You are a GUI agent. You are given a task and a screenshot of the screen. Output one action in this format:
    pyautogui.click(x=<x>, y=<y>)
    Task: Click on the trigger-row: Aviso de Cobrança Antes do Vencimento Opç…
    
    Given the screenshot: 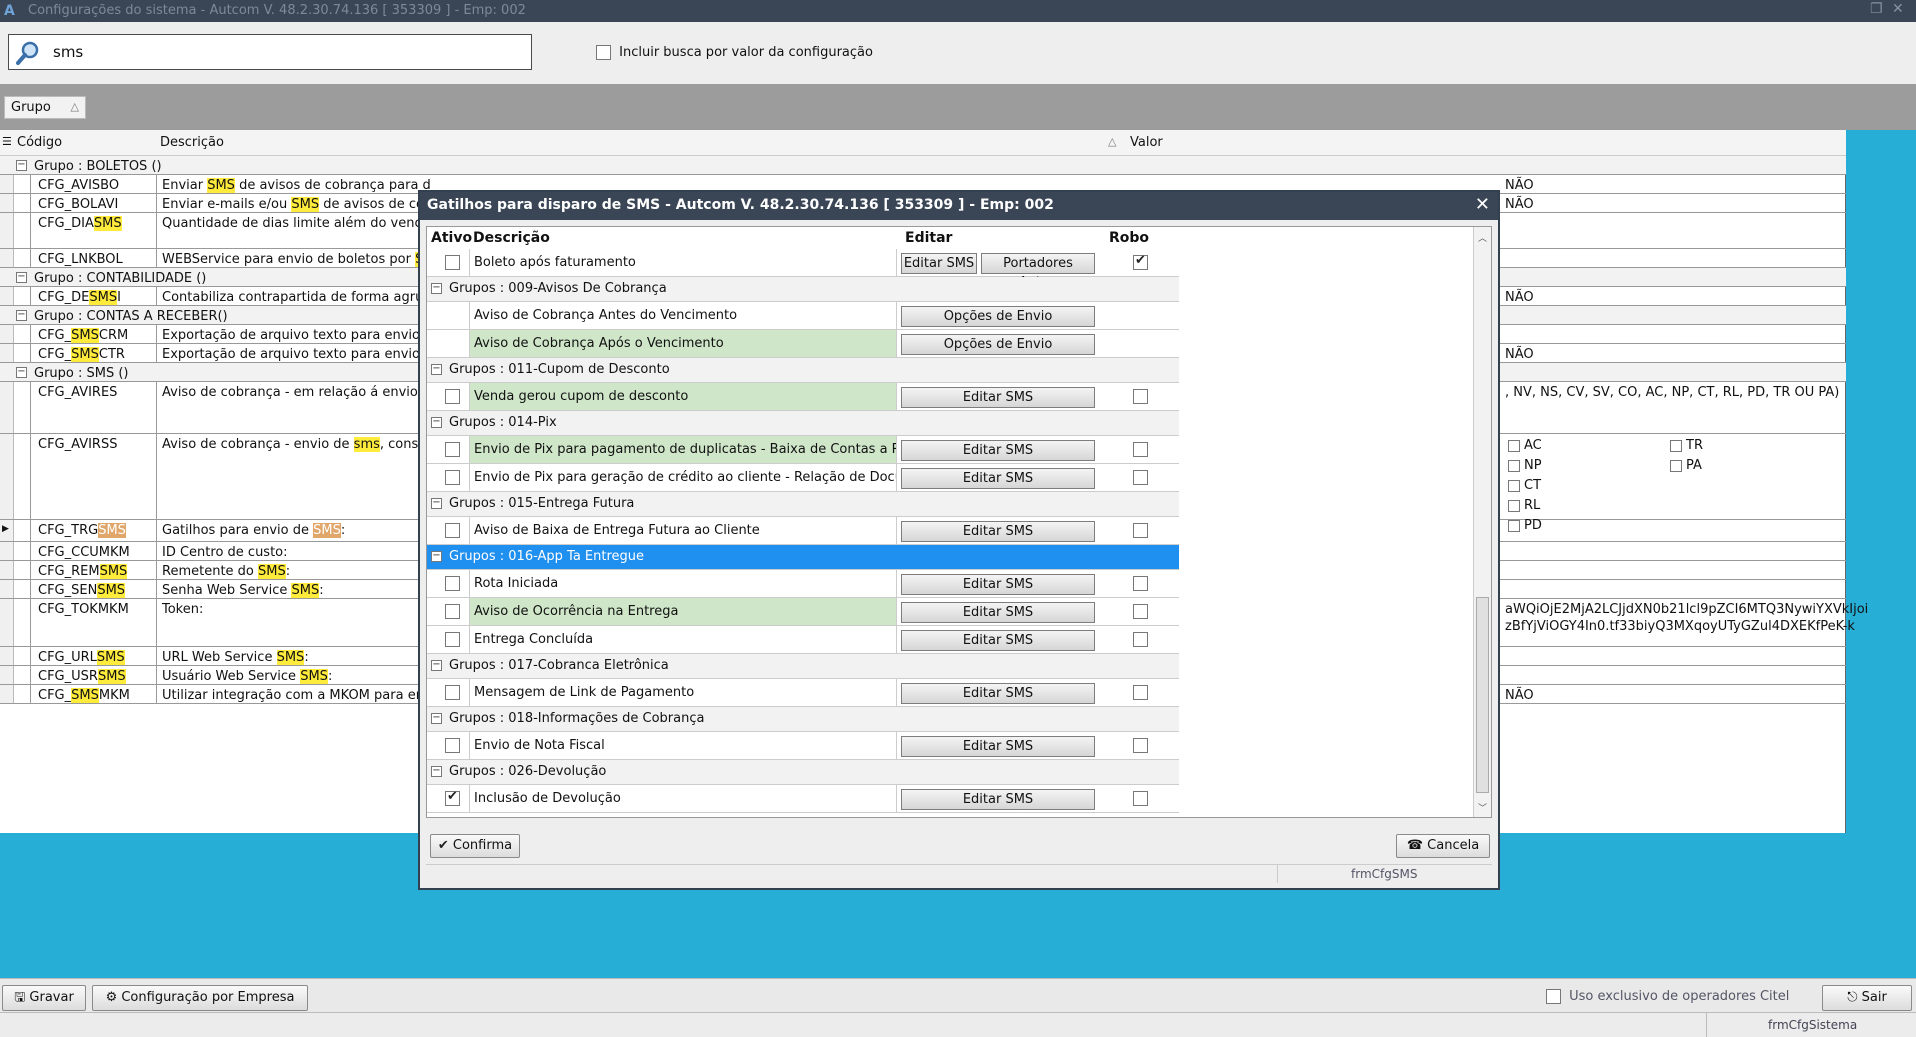 What is the action you would take?
    pyautogui.click(x=803, y=316)
    